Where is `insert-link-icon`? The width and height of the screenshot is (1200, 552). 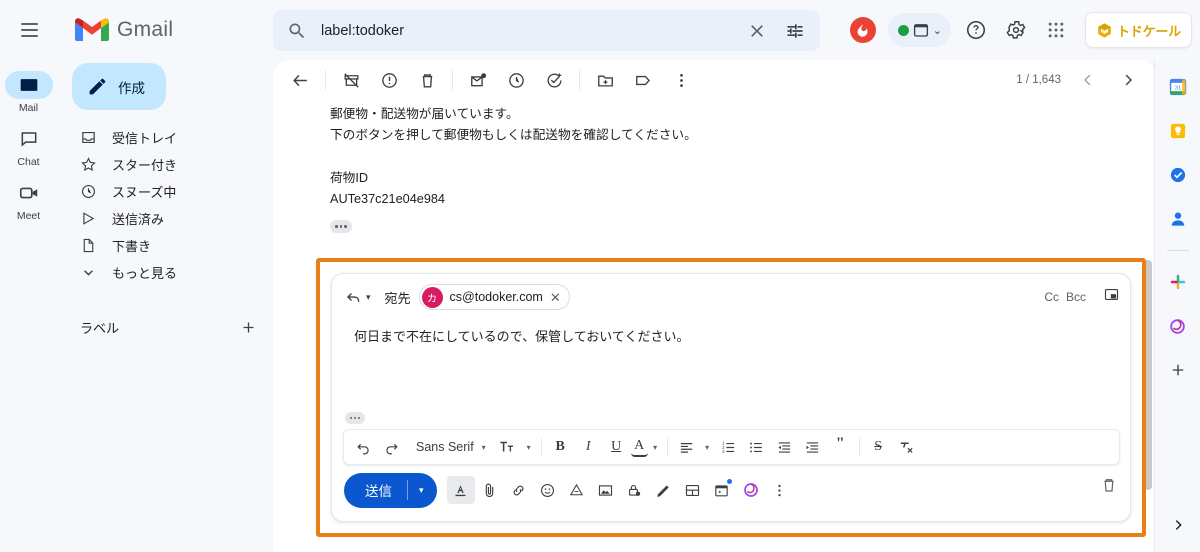
insert-link-icon is located at coordinates (518, 490).